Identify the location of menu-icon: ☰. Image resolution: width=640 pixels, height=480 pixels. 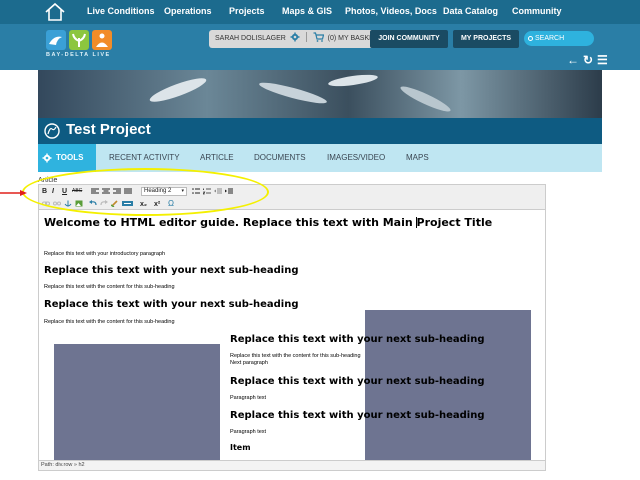
(602, 60).